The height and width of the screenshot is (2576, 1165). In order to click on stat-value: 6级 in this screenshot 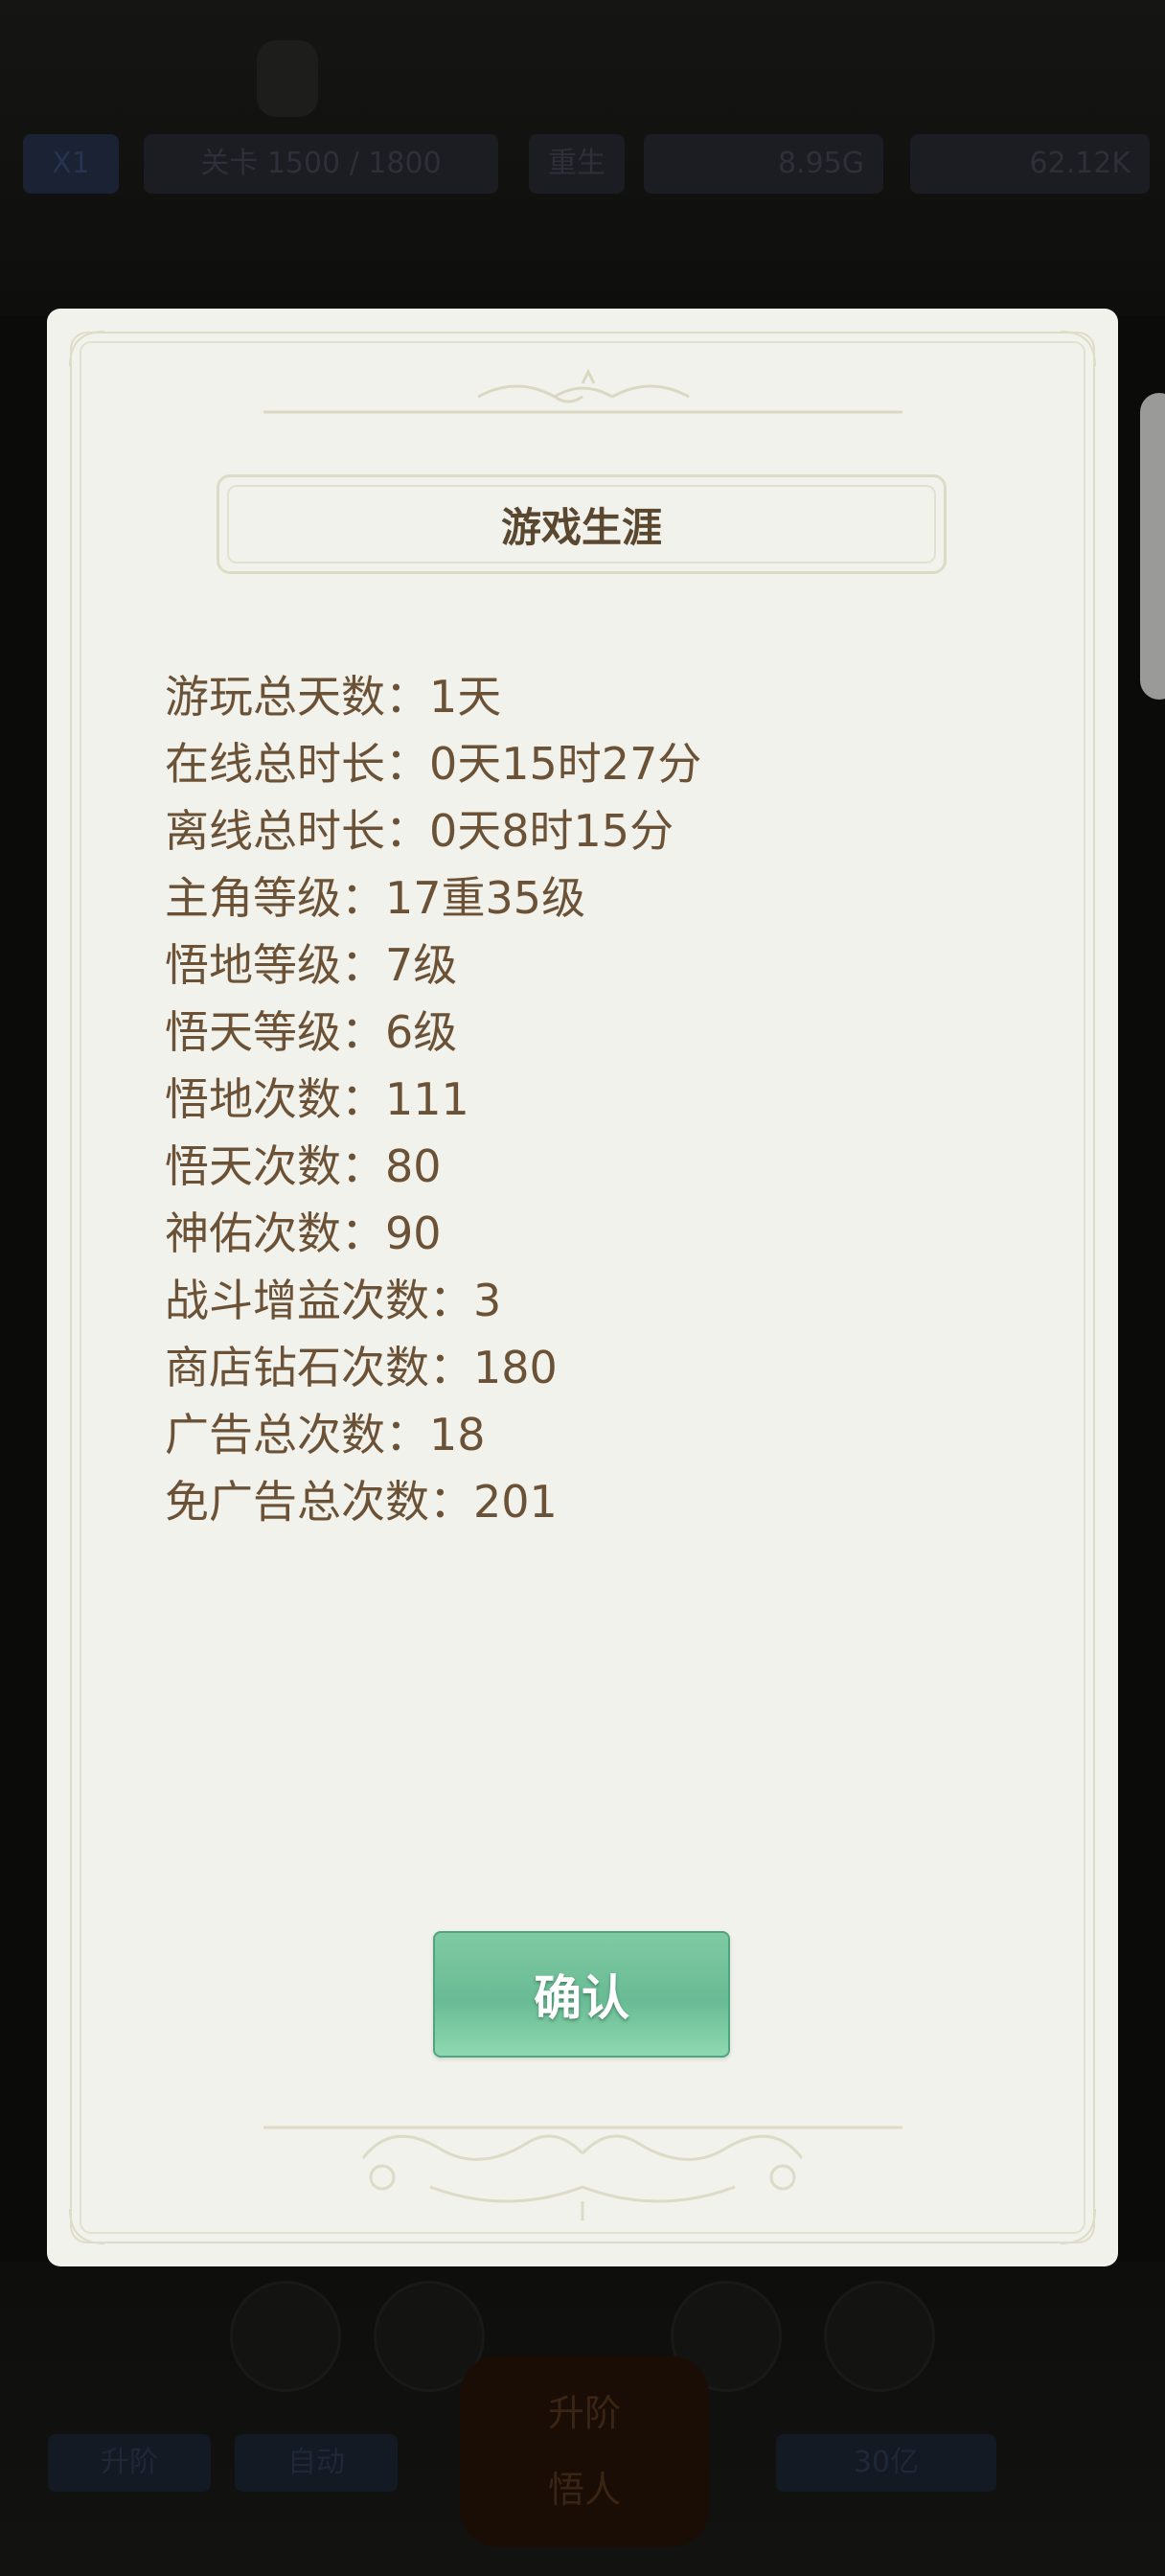, I will do `click(422, 1032)`.